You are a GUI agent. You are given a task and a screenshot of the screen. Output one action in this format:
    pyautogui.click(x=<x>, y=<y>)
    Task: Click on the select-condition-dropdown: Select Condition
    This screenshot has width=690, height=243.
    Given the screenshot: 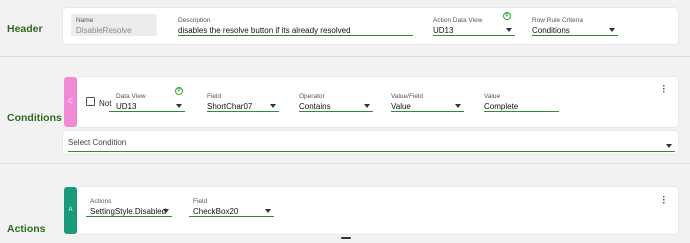 What is the action you would take?
    pyautogui.click(x=371, y=142)
    